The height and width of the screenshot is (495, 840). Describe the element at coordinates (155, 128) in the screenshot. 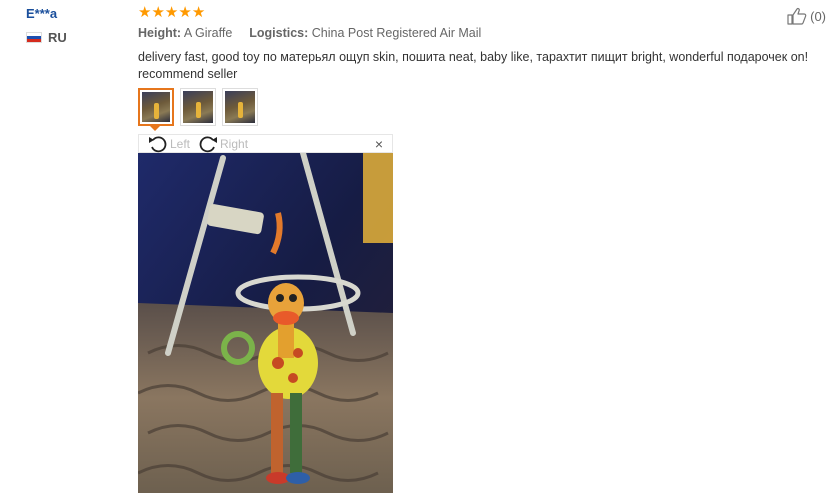

I see `selected-thumbnail-pointer` at that location.